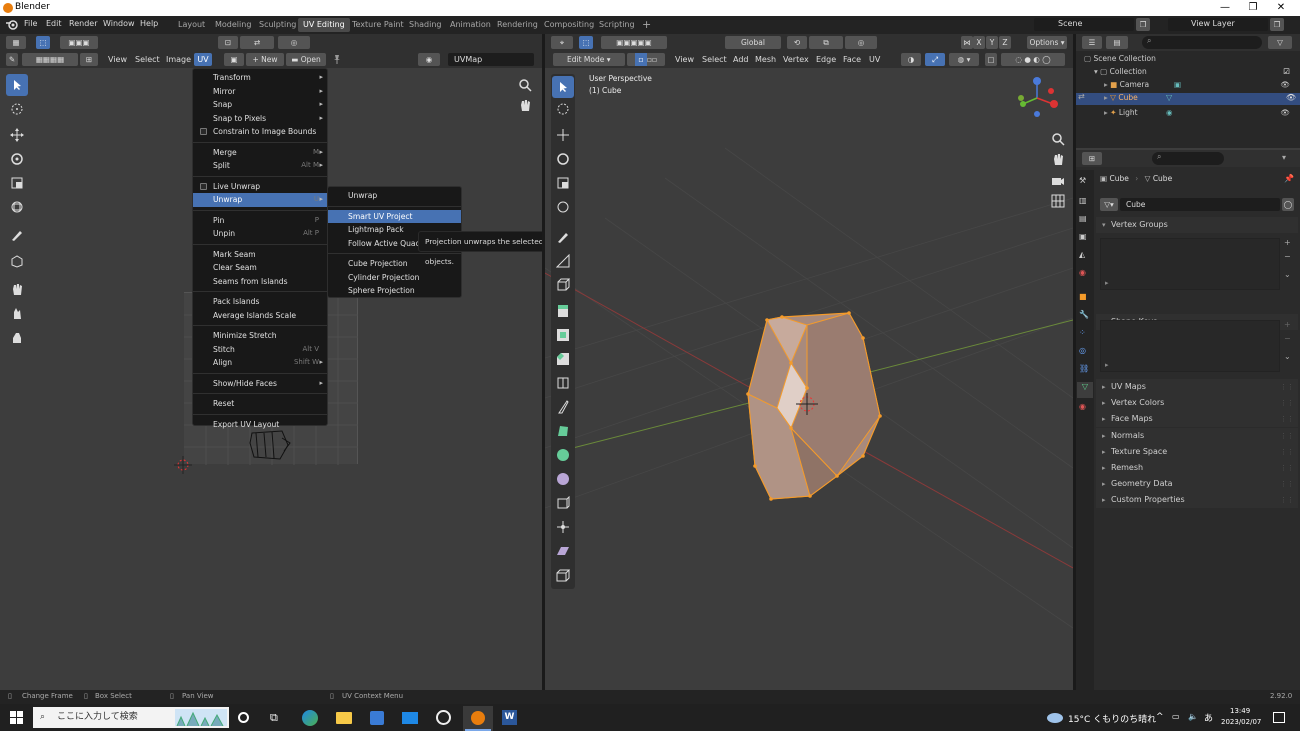 The width and height of the screenshot is (1300, 731). What do you see at coordinates (491, 59) in the screenshot?
I see `uvmap-field: UVMap` at bounding box center [491, 59].